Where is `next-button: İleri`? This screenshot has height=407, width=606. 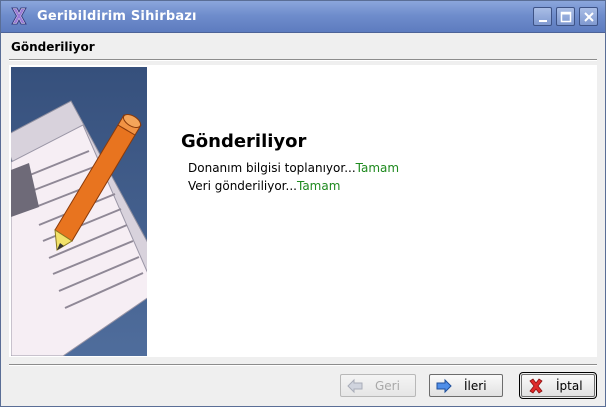 next-button: İleri is located at coordinates (466, 385).